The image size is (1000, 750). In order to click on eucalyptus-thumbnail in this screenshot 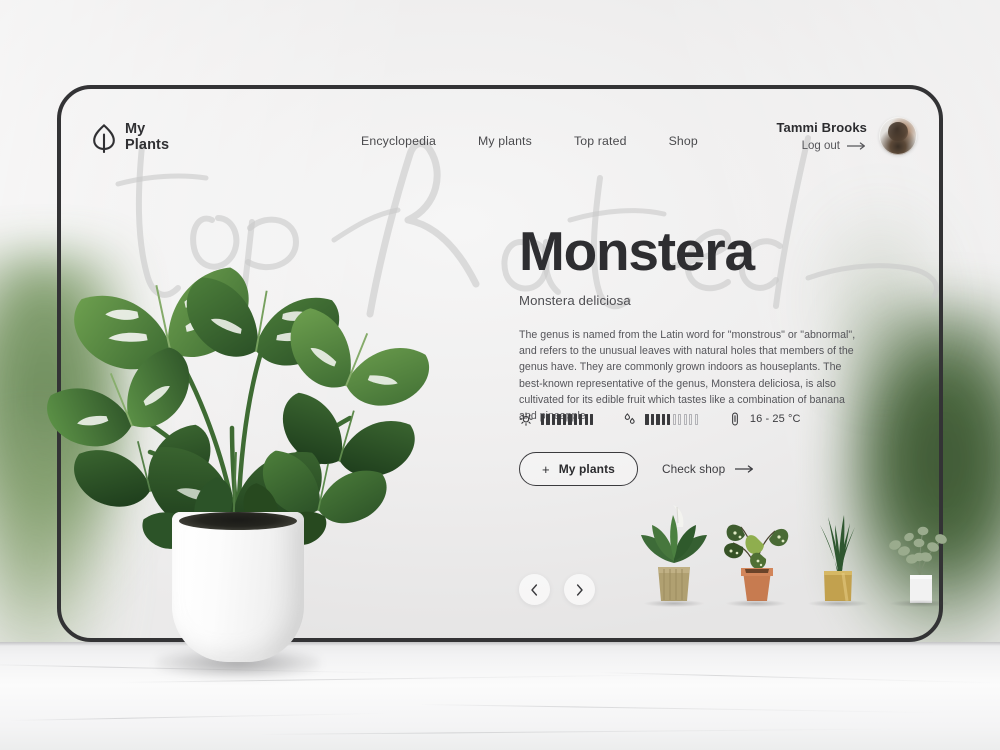, I will do `click(920, 553)`.